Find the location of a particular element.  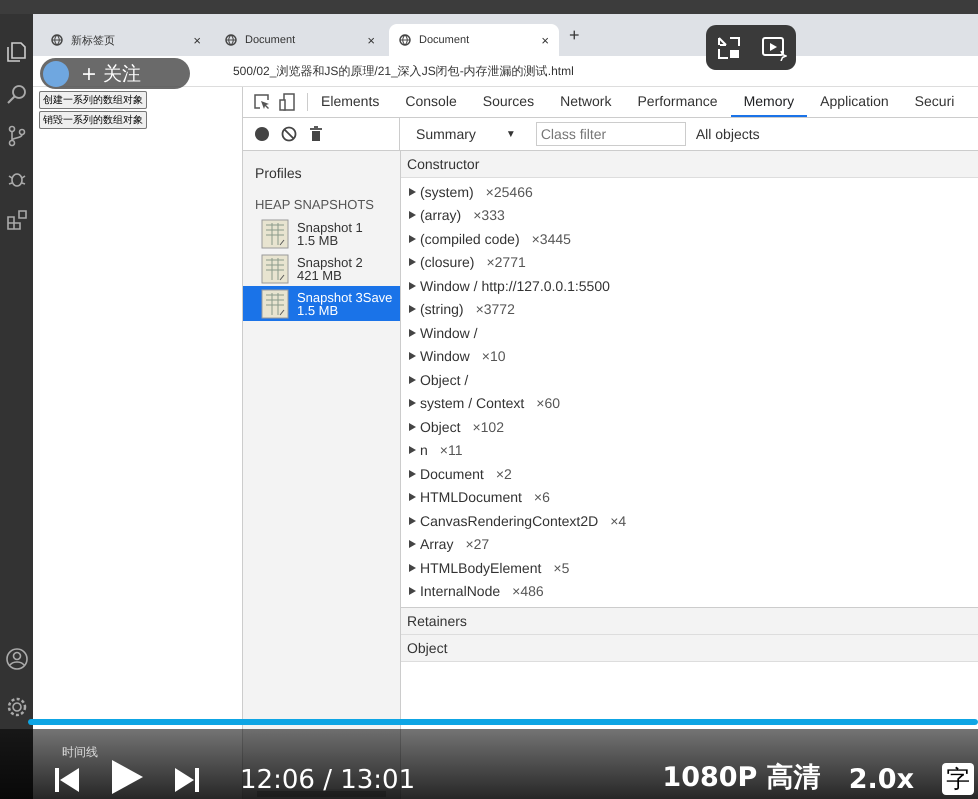

object-header: Object is located at coordinates (689, 648).